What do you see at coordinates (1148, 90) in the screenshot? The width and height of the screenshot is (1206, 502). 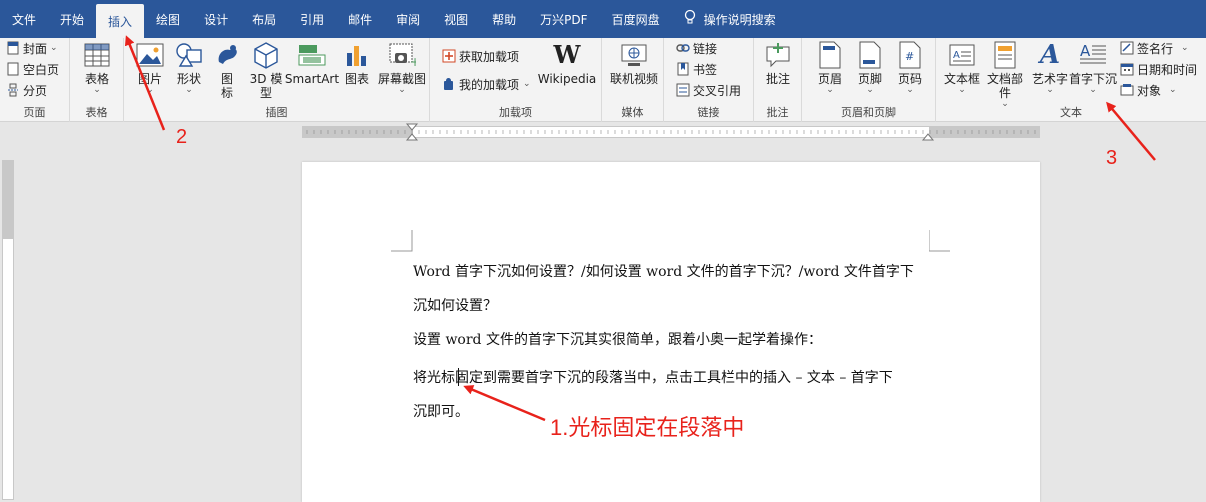 I see `object-button: 对象 ⌄` at bounding box center [1148, 90].